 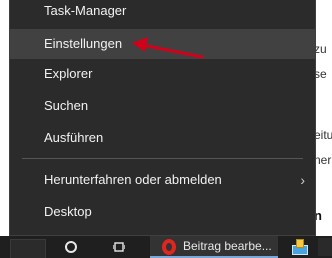 I want to click on search-circle-icon, so click(x=71, y=247).